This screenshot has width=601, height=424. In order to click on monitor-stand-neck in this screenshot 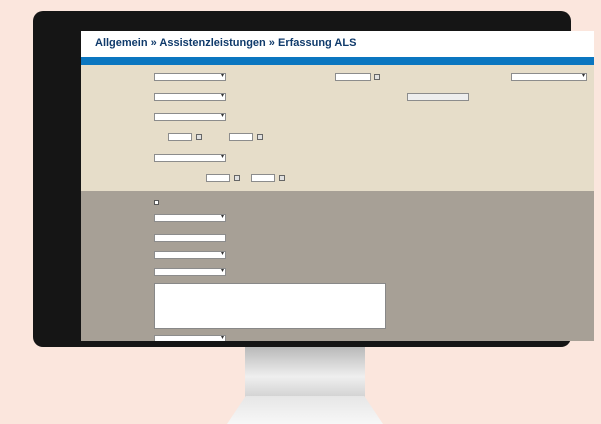, I will do `click(305, 374)`.